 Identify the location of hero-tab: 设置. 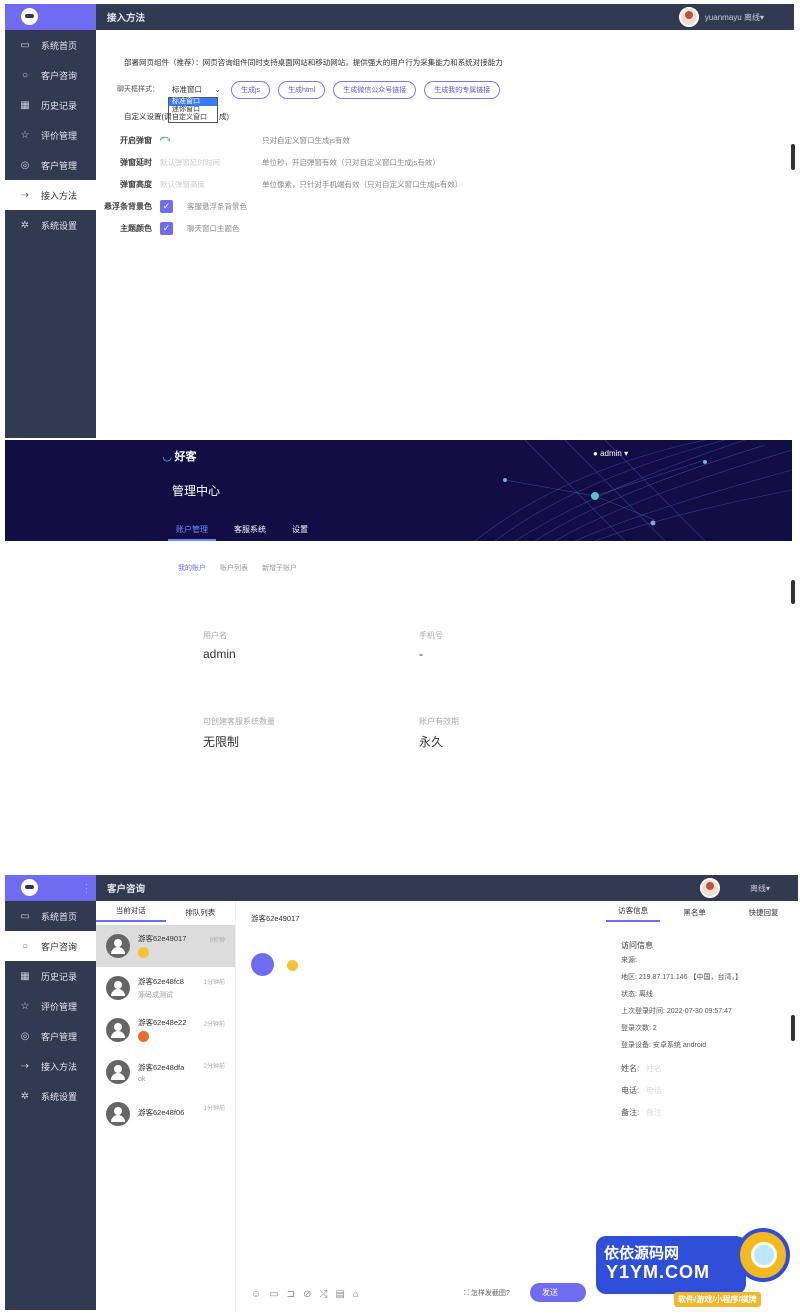
(300, 532).